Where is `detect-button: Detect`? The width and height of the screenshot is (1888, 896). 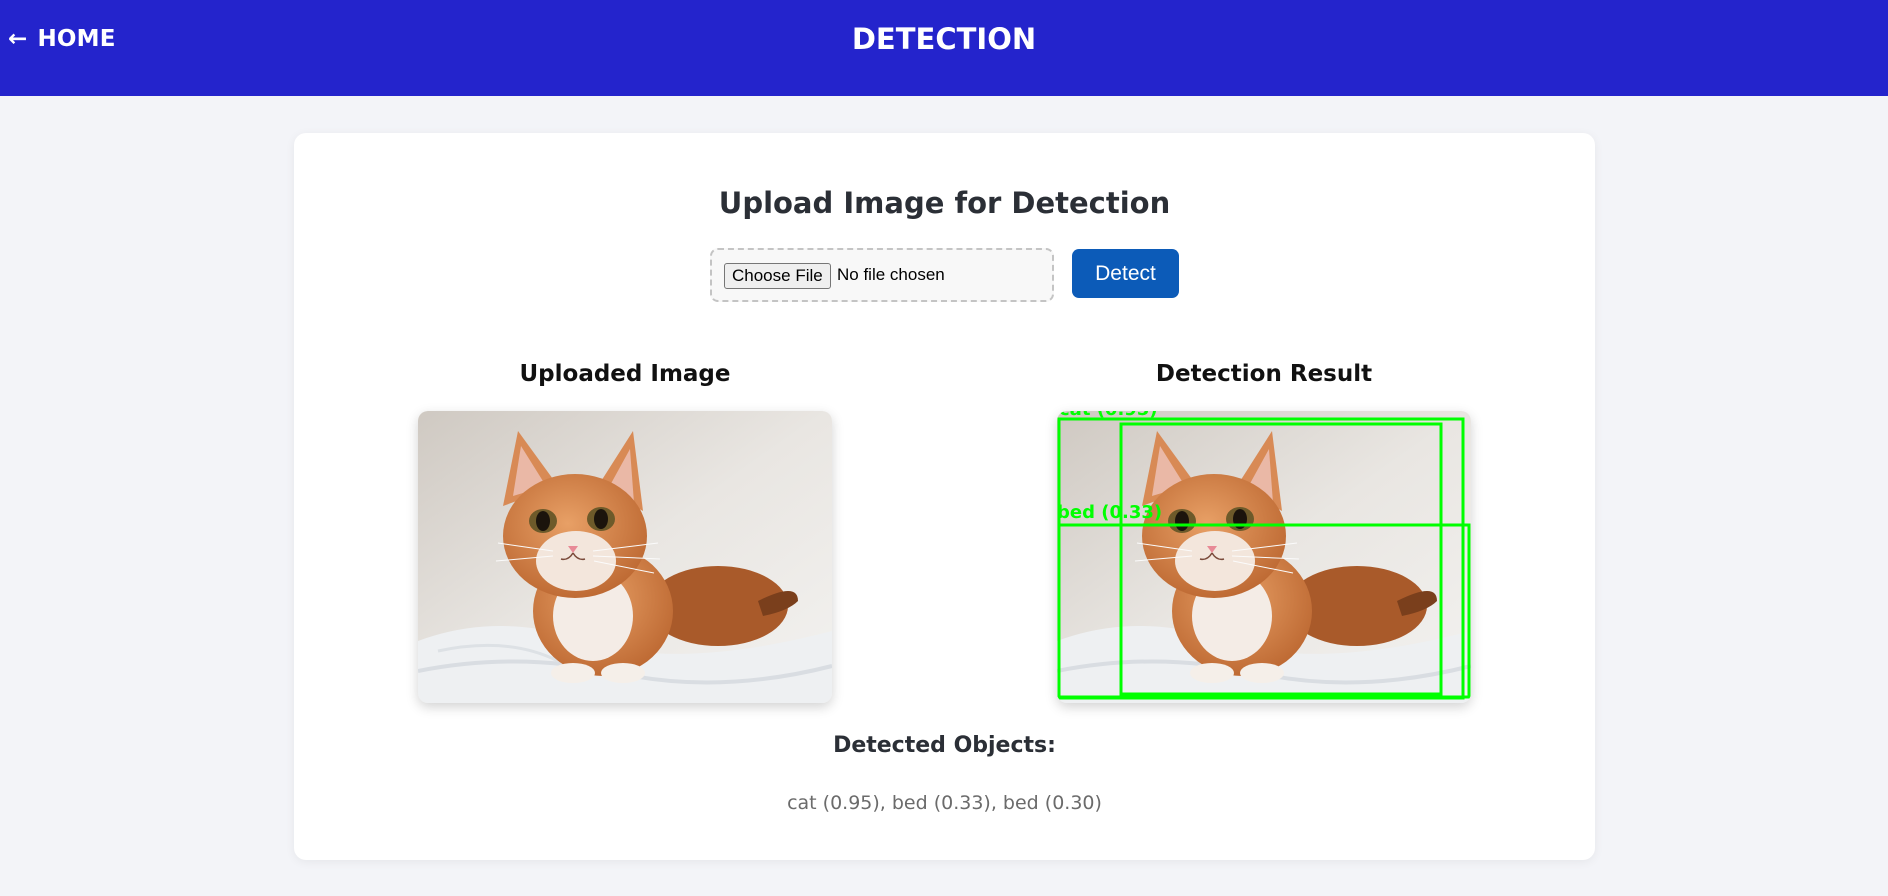 detect-button: Detect is located at coordinates (1125, 273).